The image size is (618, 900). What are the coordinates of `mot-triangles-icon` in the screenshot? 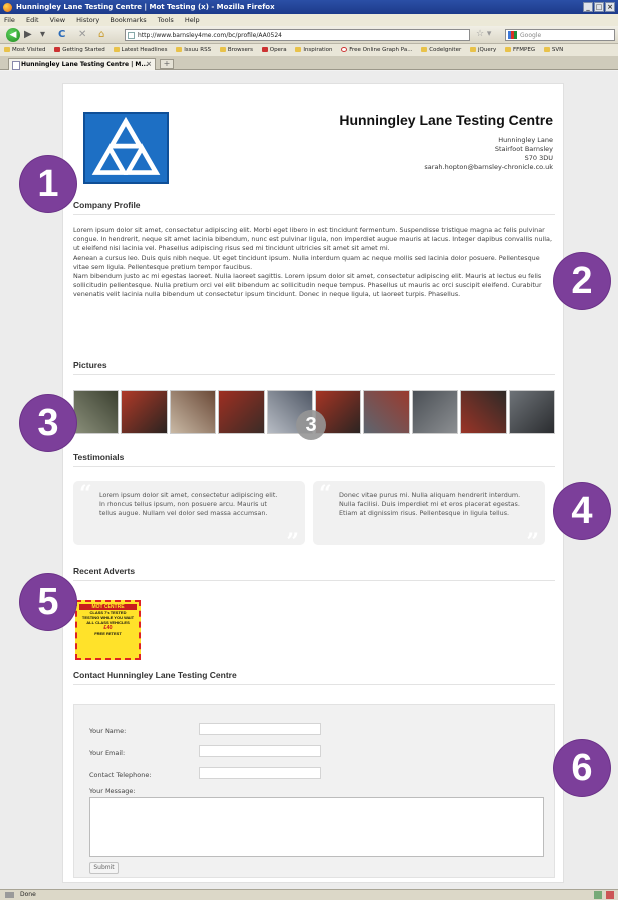 It's located at (126, 145).